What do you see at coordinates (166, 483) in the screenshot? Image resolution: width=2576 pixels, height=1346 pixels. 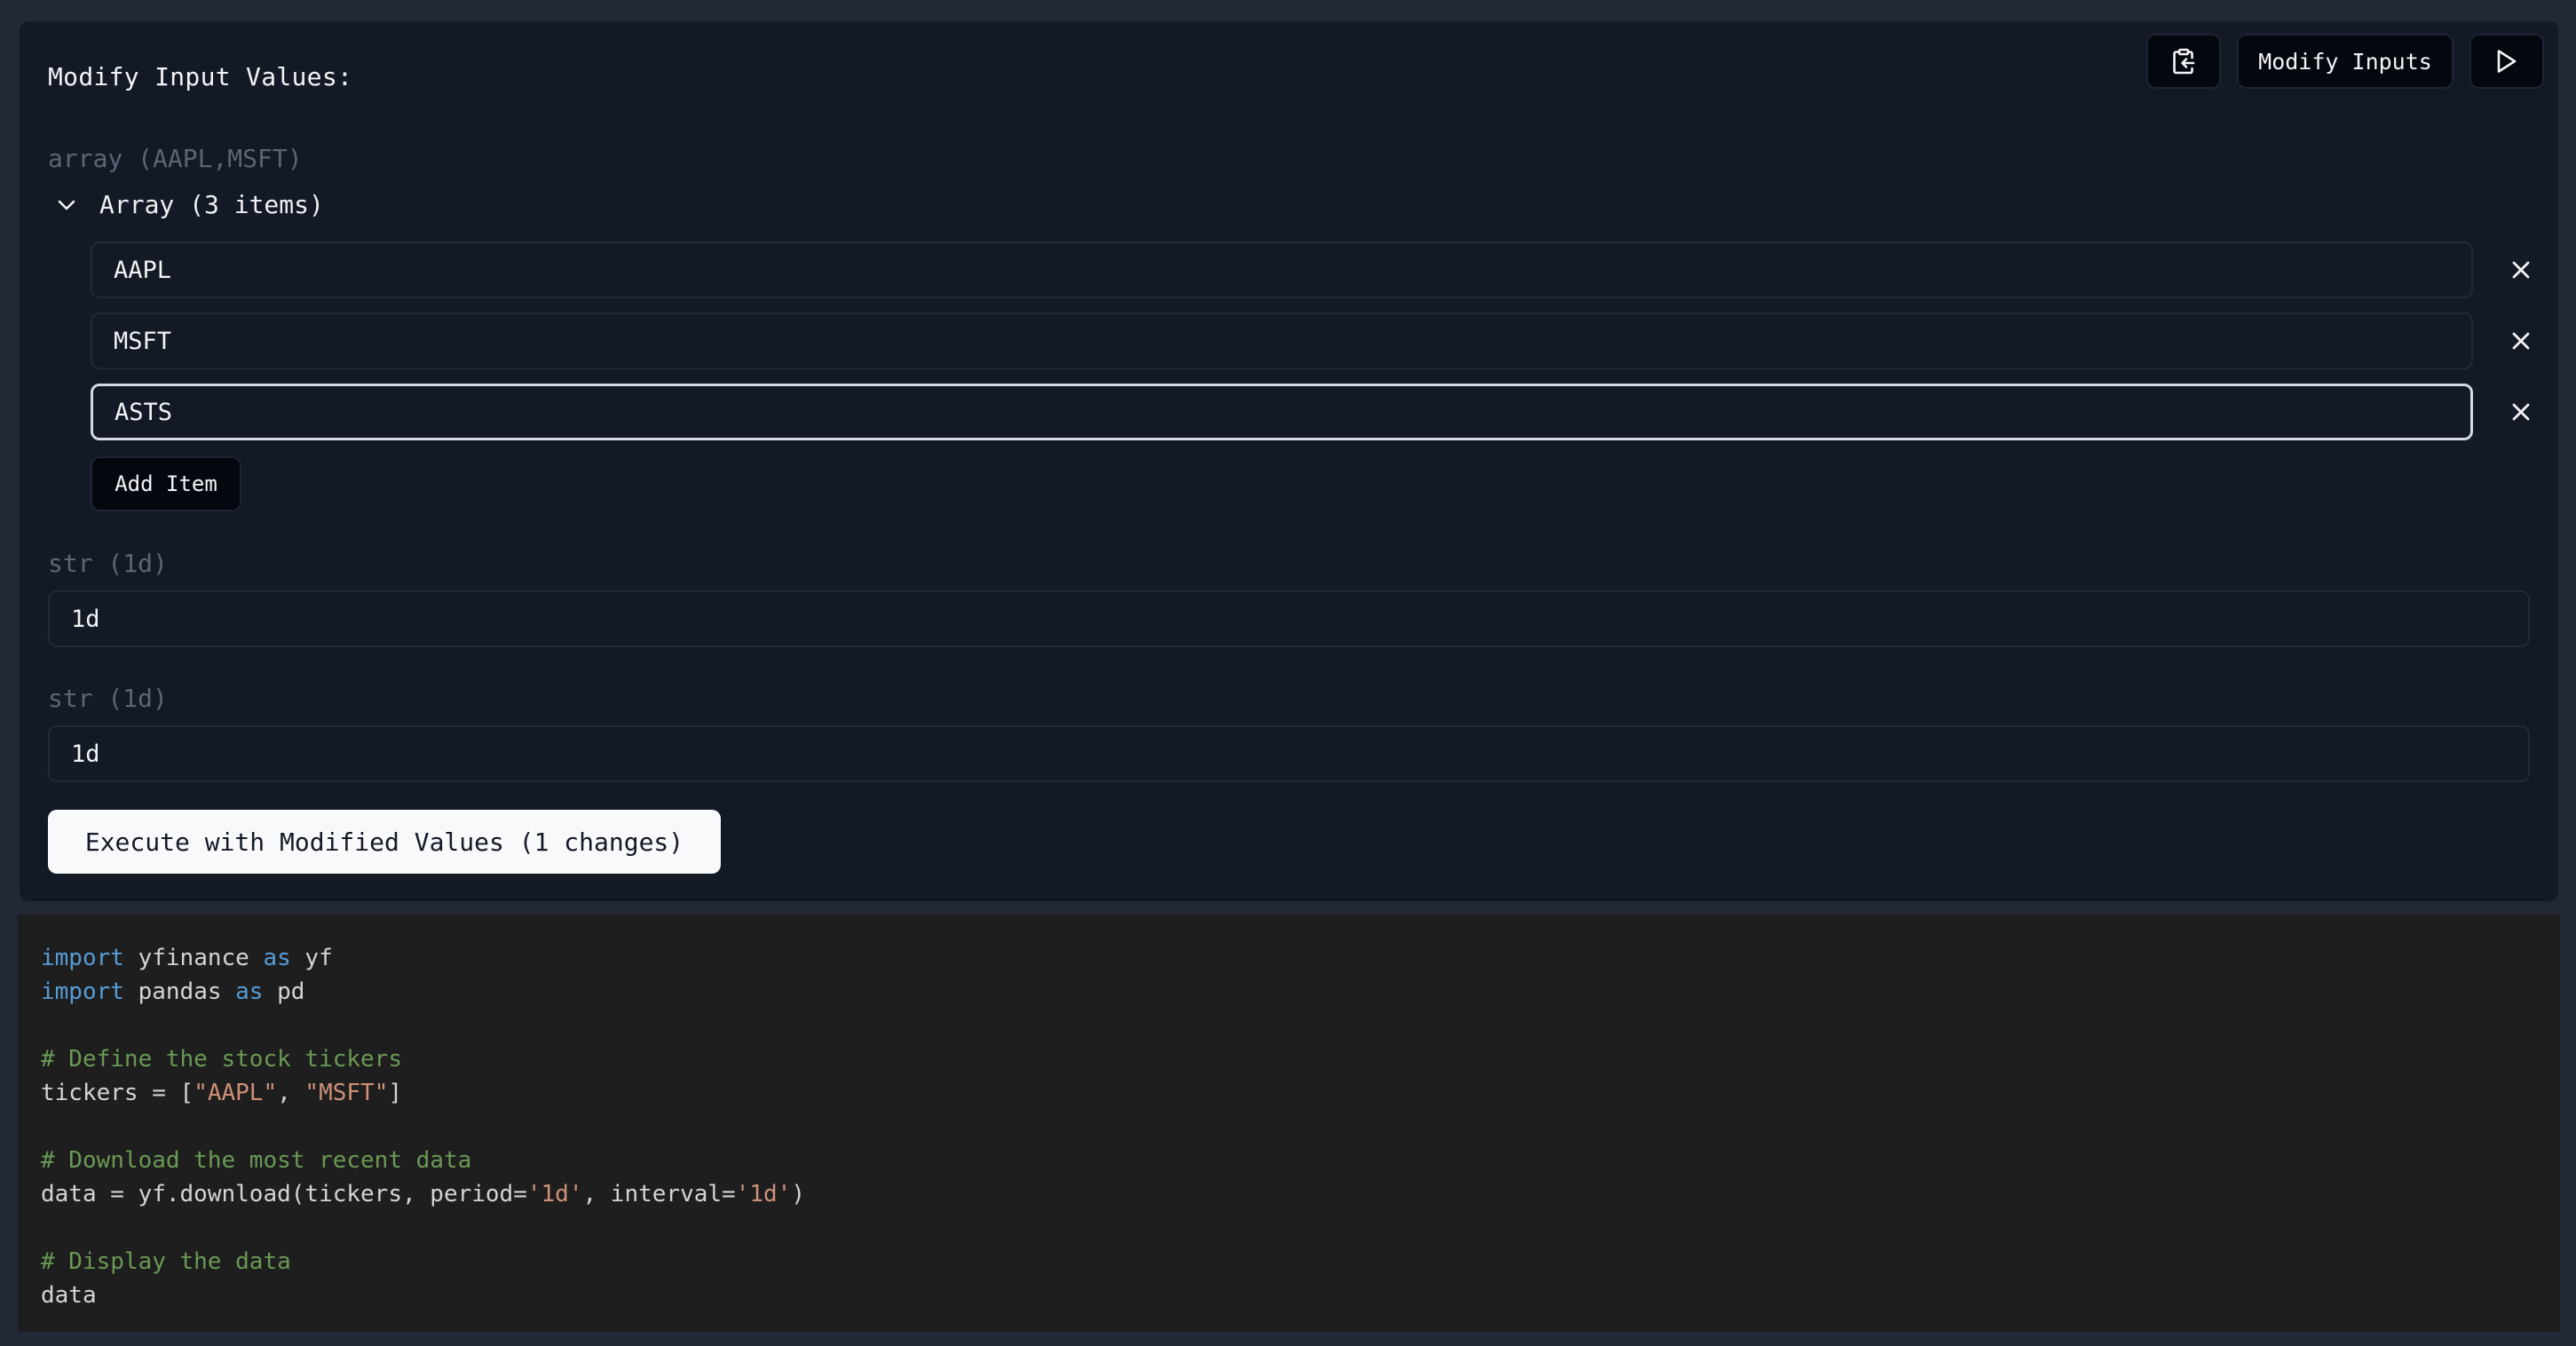 I see `add-item-button: Add Item` at bounding box center [166, 483].